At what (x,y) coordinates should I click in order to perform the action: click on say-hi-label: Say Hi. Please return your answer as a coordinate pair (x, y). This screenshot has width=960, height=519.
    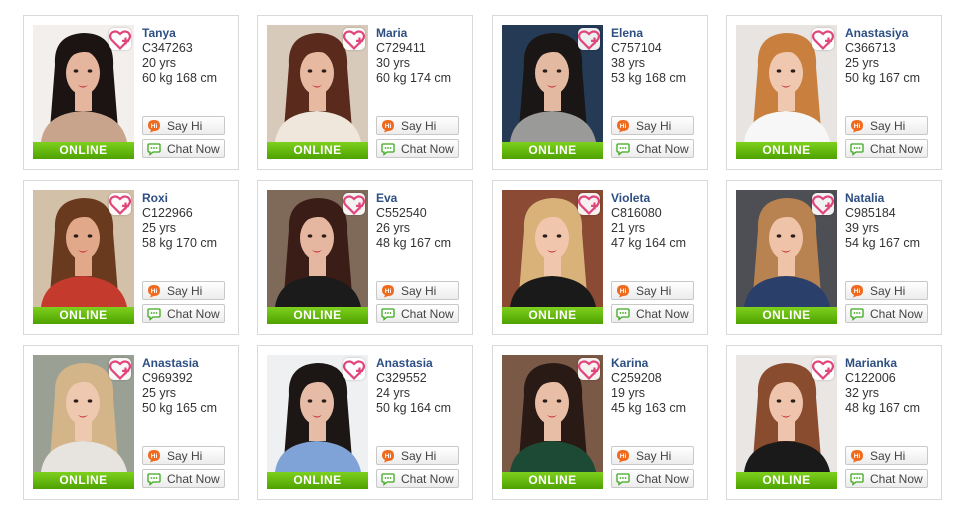
    Looking at the image, I should click on (185, 125).